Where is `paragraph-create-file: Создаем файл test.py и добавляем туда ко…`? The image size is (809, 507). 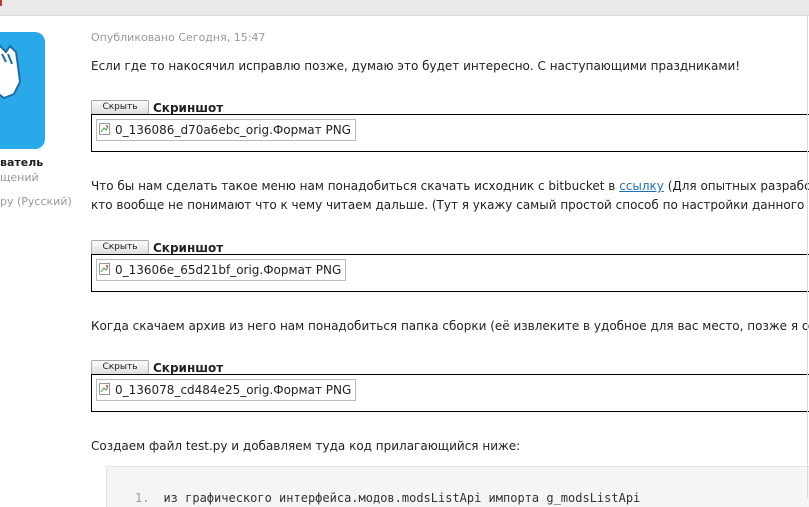
paragraph-create-file: Создаем файл test.py и добавляем туда ко… is located at coordinates (306, 446).